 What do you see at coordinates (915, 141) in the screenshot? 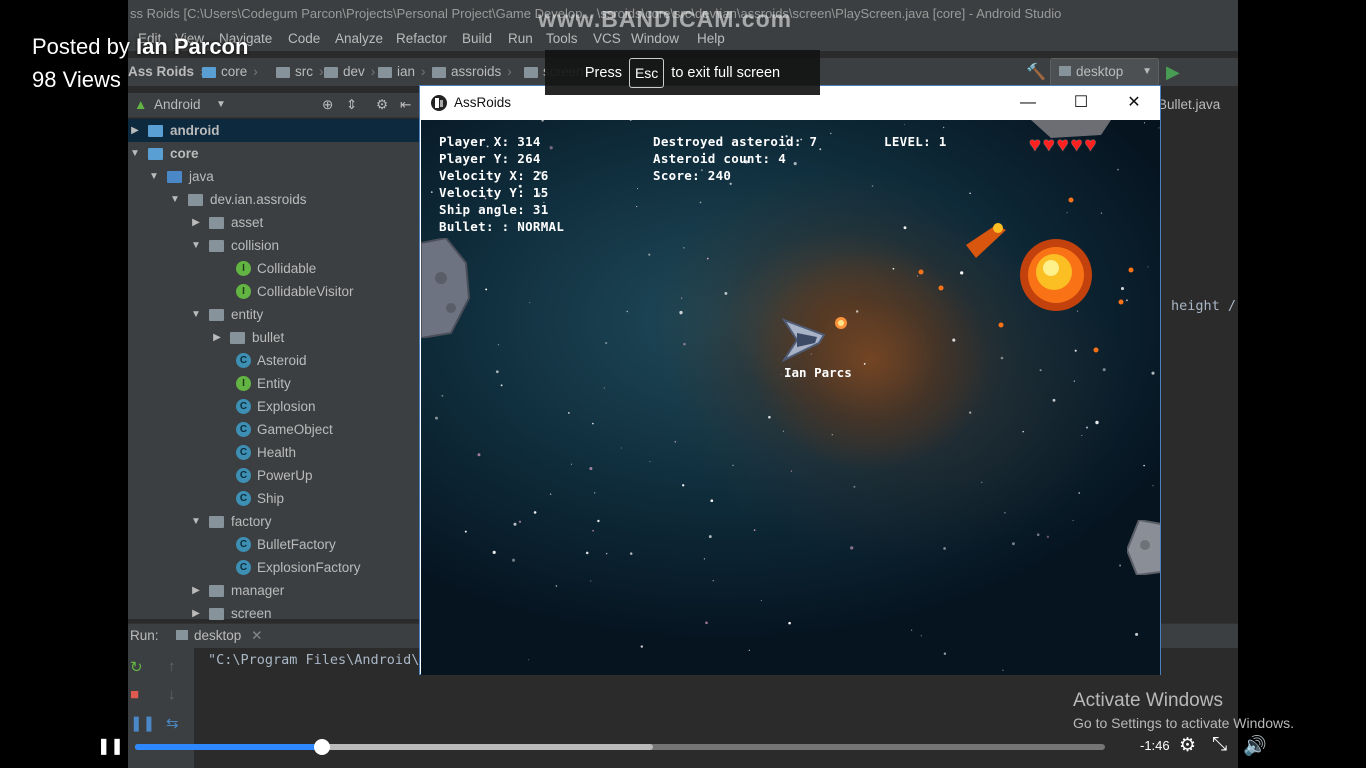
I see `hud-level: LEVEL: 1` at bounding box center [915, 141].